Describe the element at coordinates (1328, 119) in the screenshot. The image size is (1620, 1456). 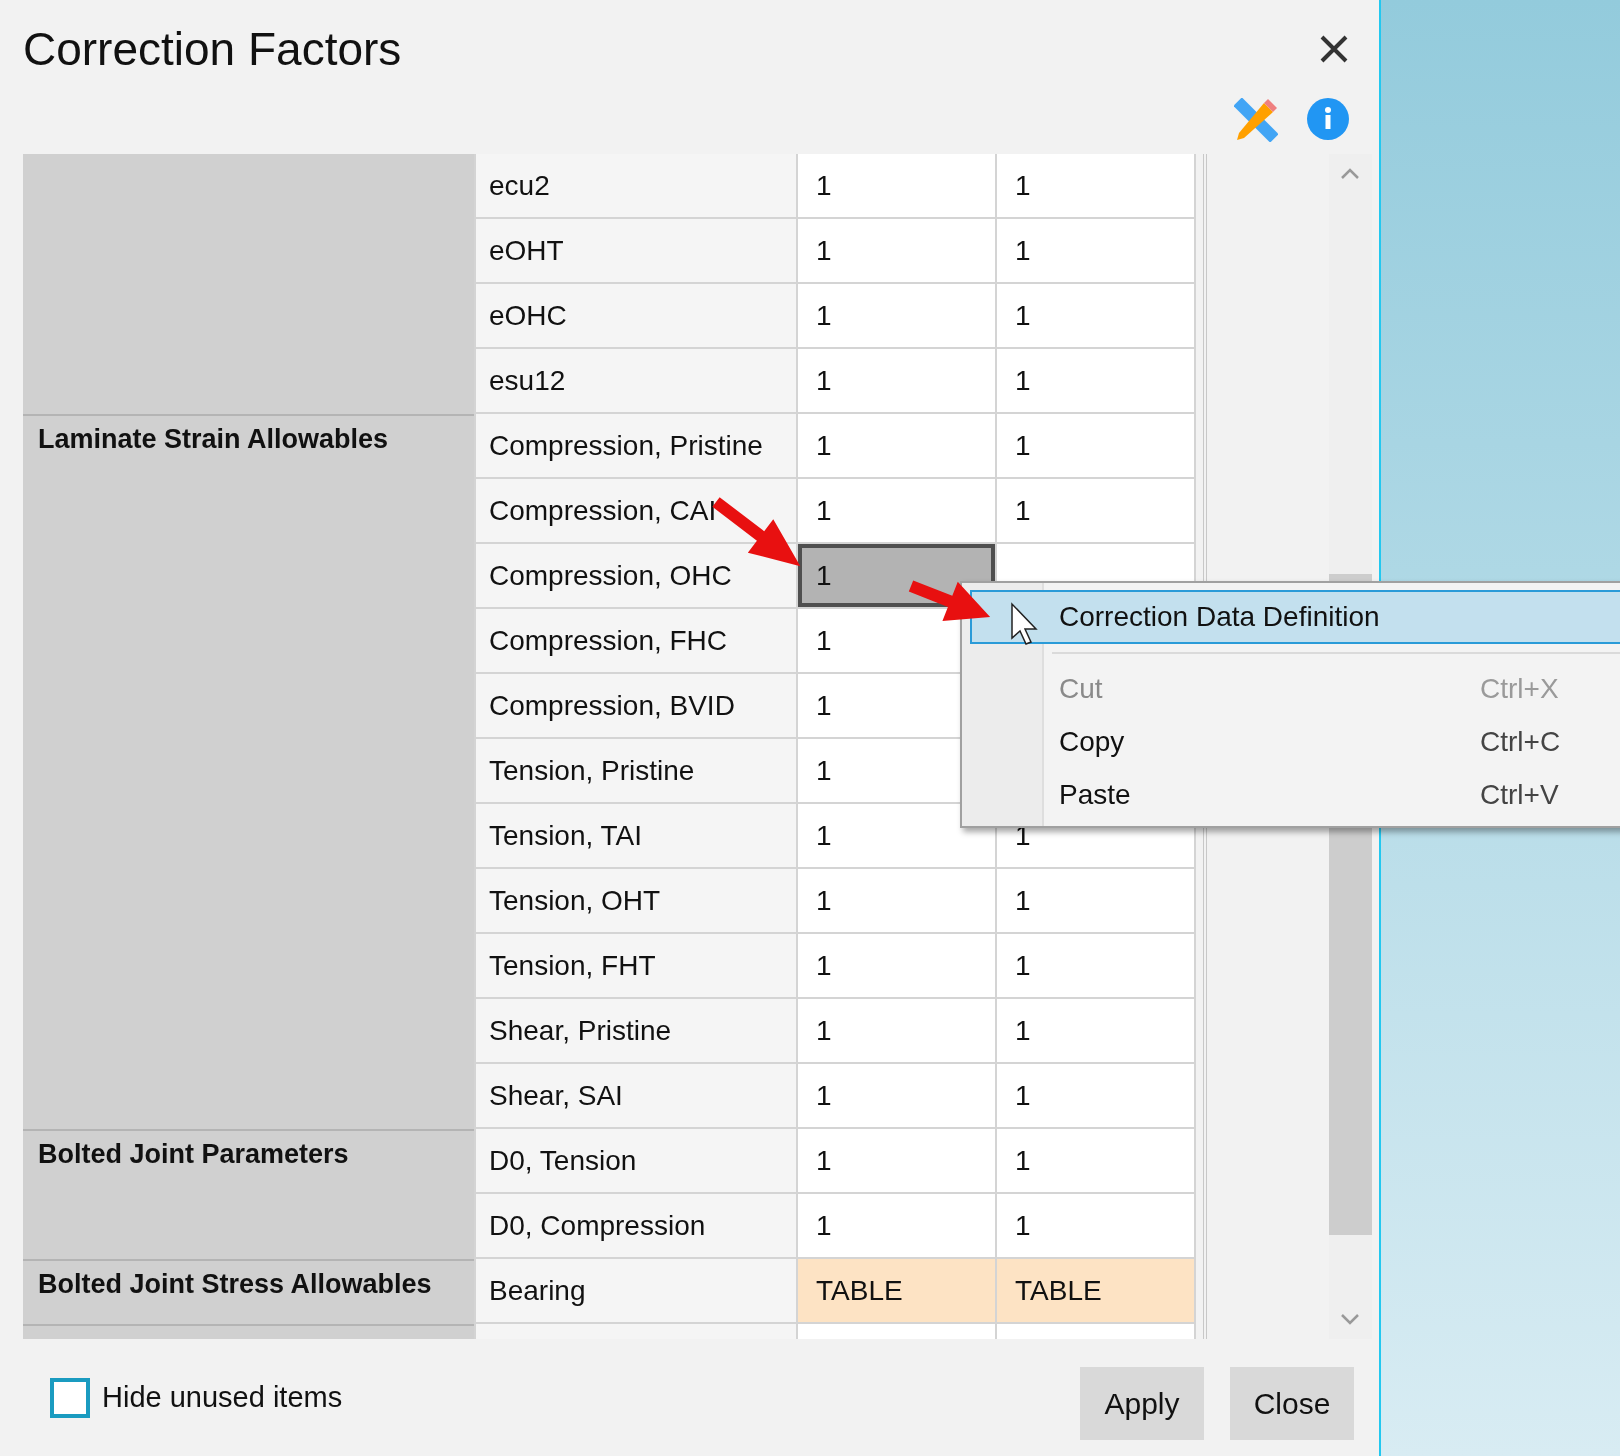
I see `info-icon` at that location.